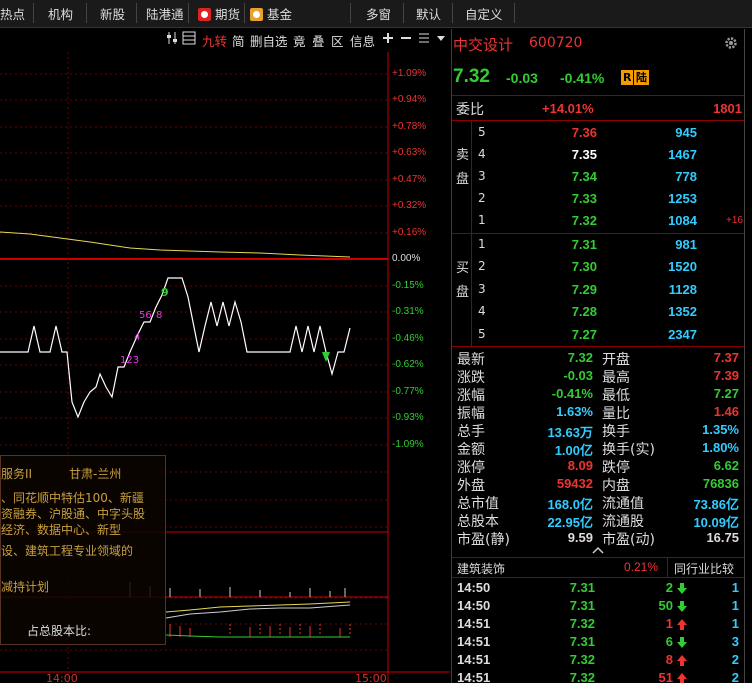 The height and width of the screenshot is (683, 752). What do you see at coordinates (61, 530) in the screenshot?
I see `info-concept-line: 经济、数据中心、新型` at bounding box center [61, 530].